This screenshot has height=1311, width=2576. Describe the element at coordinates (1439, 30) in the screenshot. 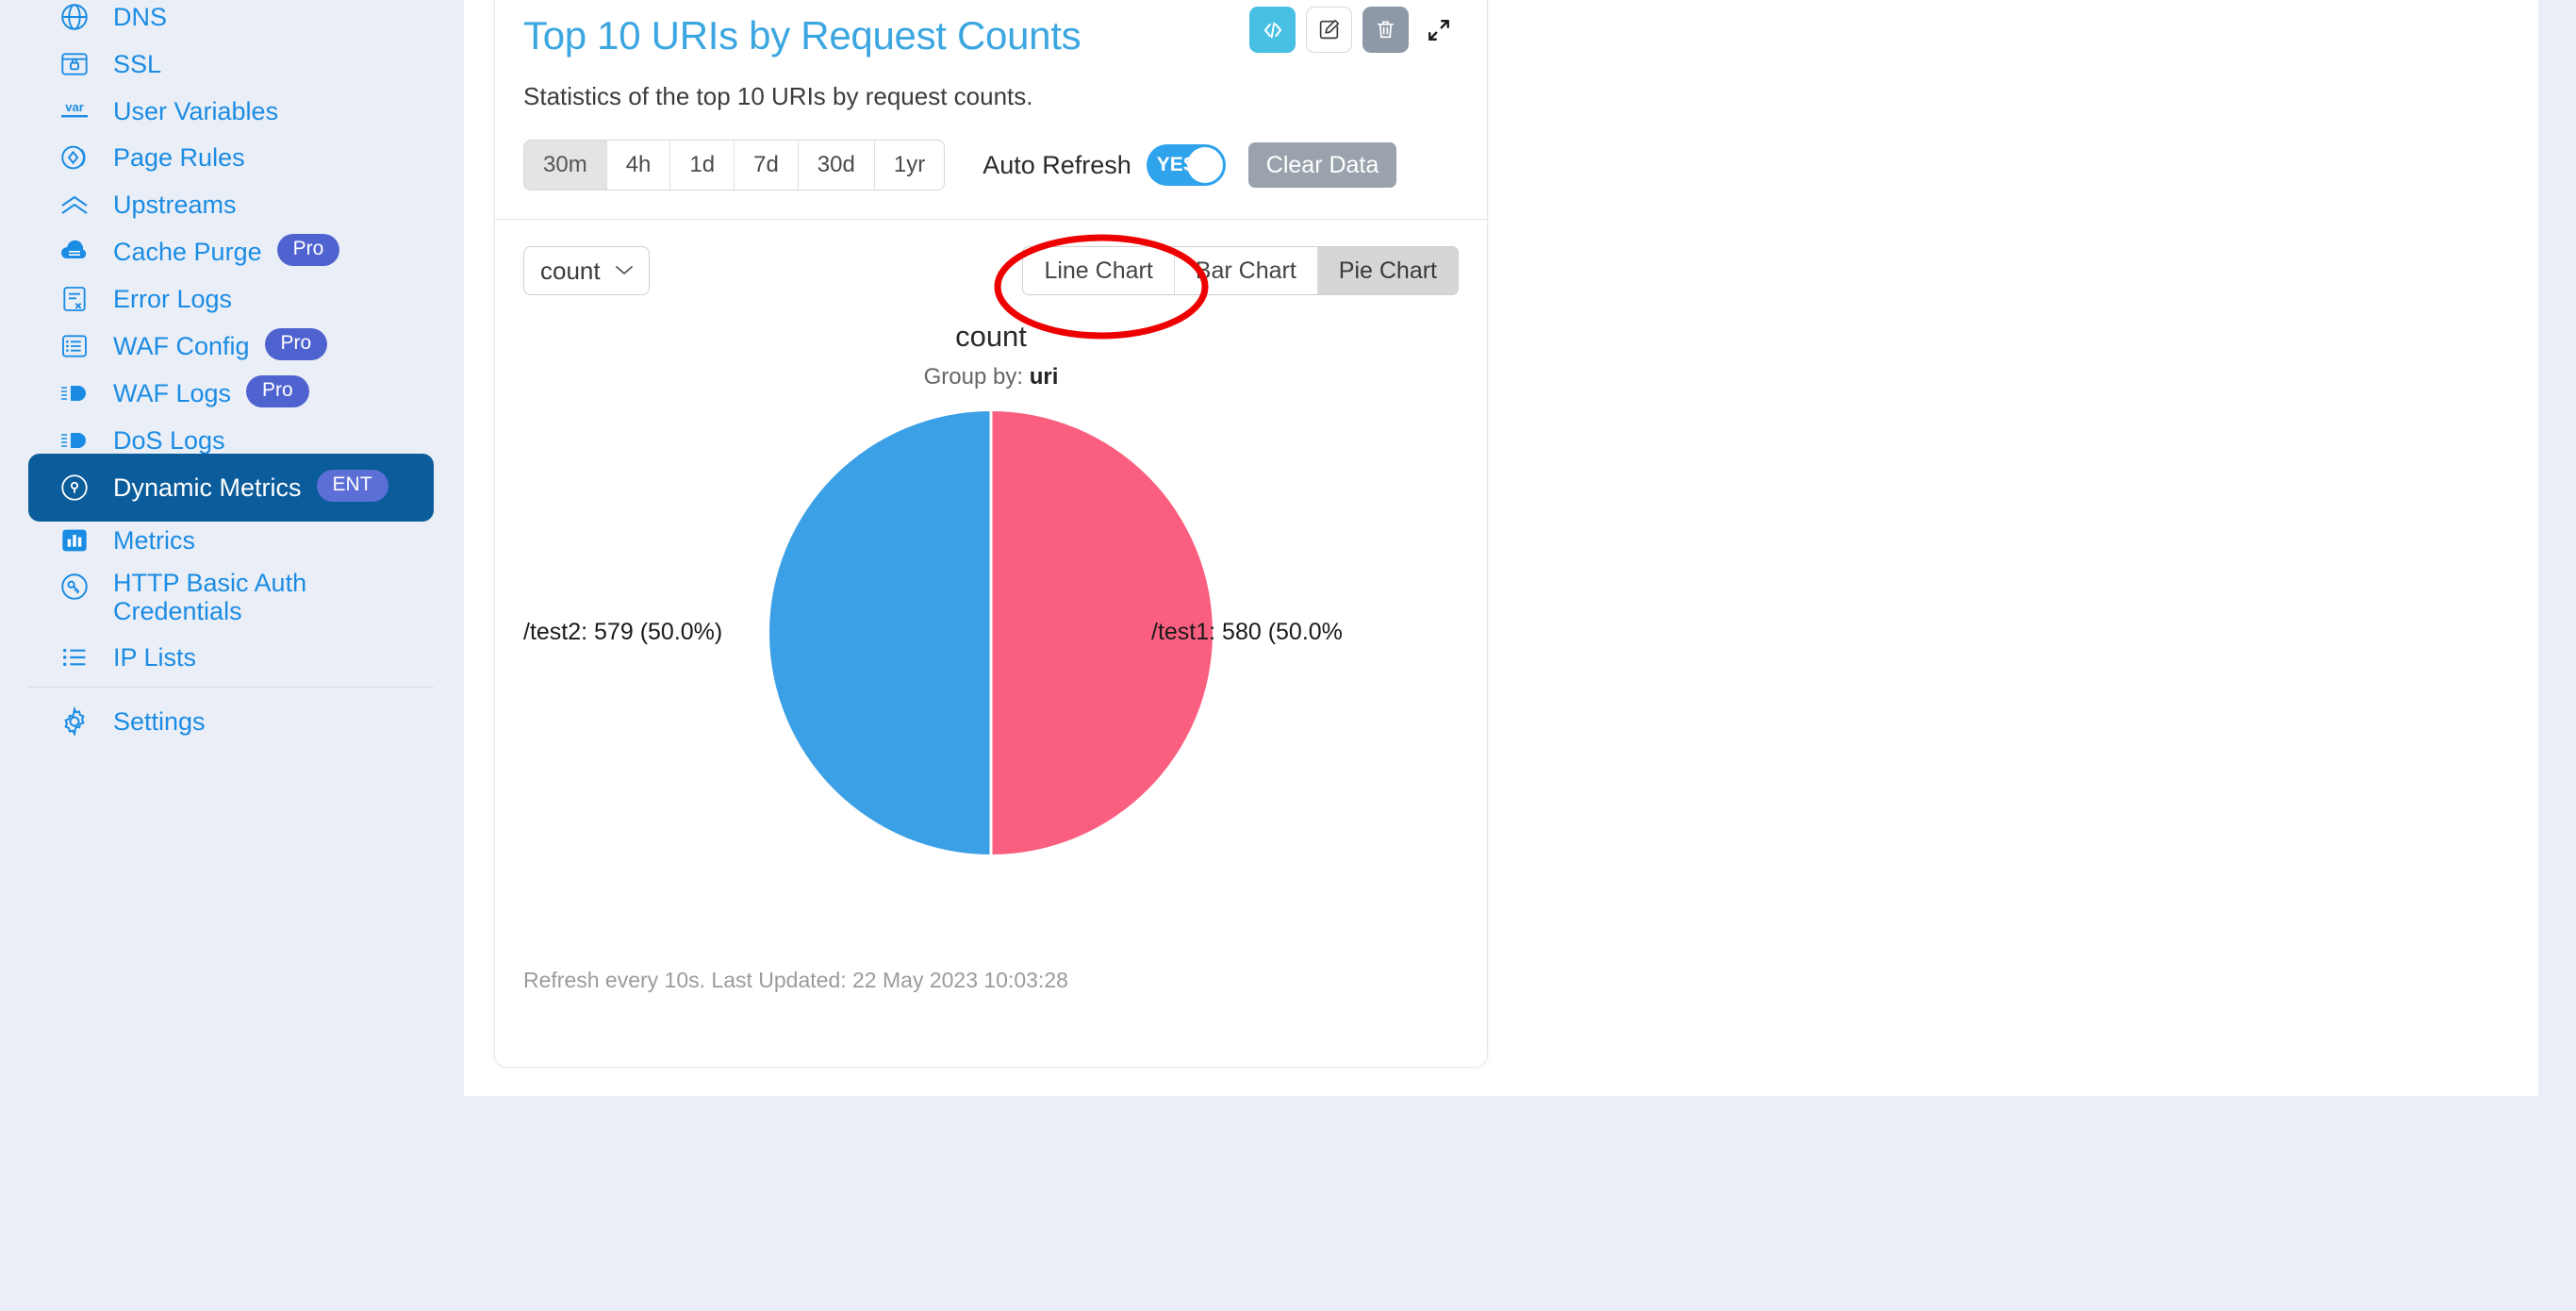

I see `expand-button` at that location.